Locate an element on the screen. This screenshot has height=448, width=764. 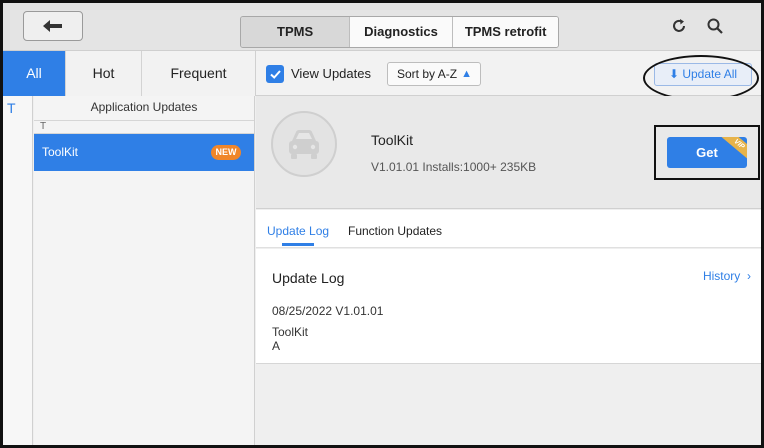
update-log-title: Update Log is located at coordinates (308, 278).